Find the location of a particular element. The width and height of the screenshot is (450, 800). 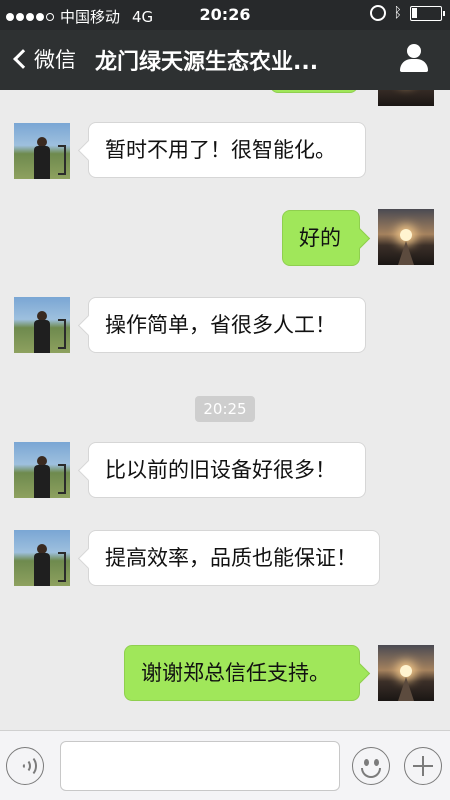

status-bar: 中国移动 4G 20:26 ᛒ is located at coordinates (225, 15).